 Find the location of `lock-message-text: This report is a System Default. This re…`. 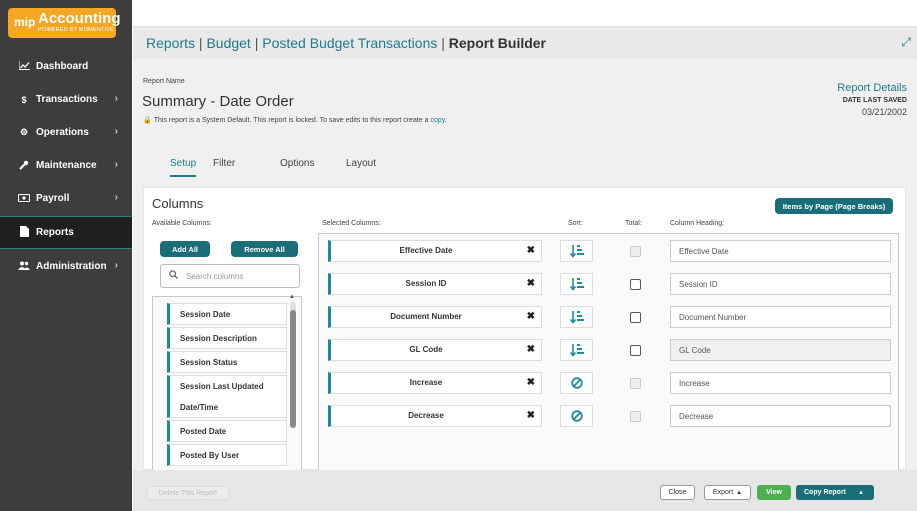

lock-message-text: This report is a System Default. This re… is located at coordinates (291, 120).